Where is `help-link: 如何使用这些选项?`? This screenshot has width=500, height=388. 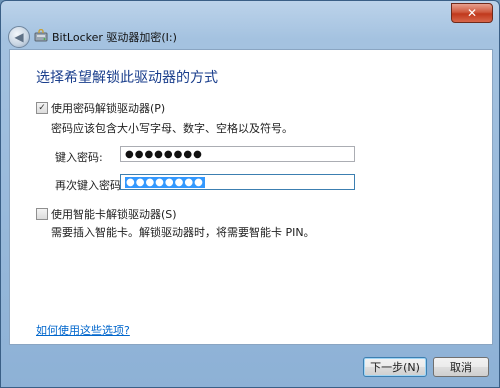
help-link: 如何使用这些选项? is located at coordinates (83, 330).